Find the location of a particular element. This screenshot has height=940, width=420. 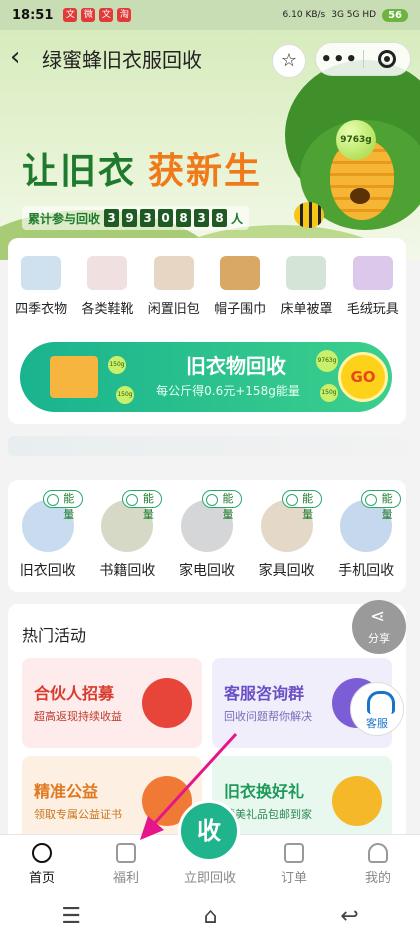

section-title: 热门活动 is located at coordinates (54, 635).